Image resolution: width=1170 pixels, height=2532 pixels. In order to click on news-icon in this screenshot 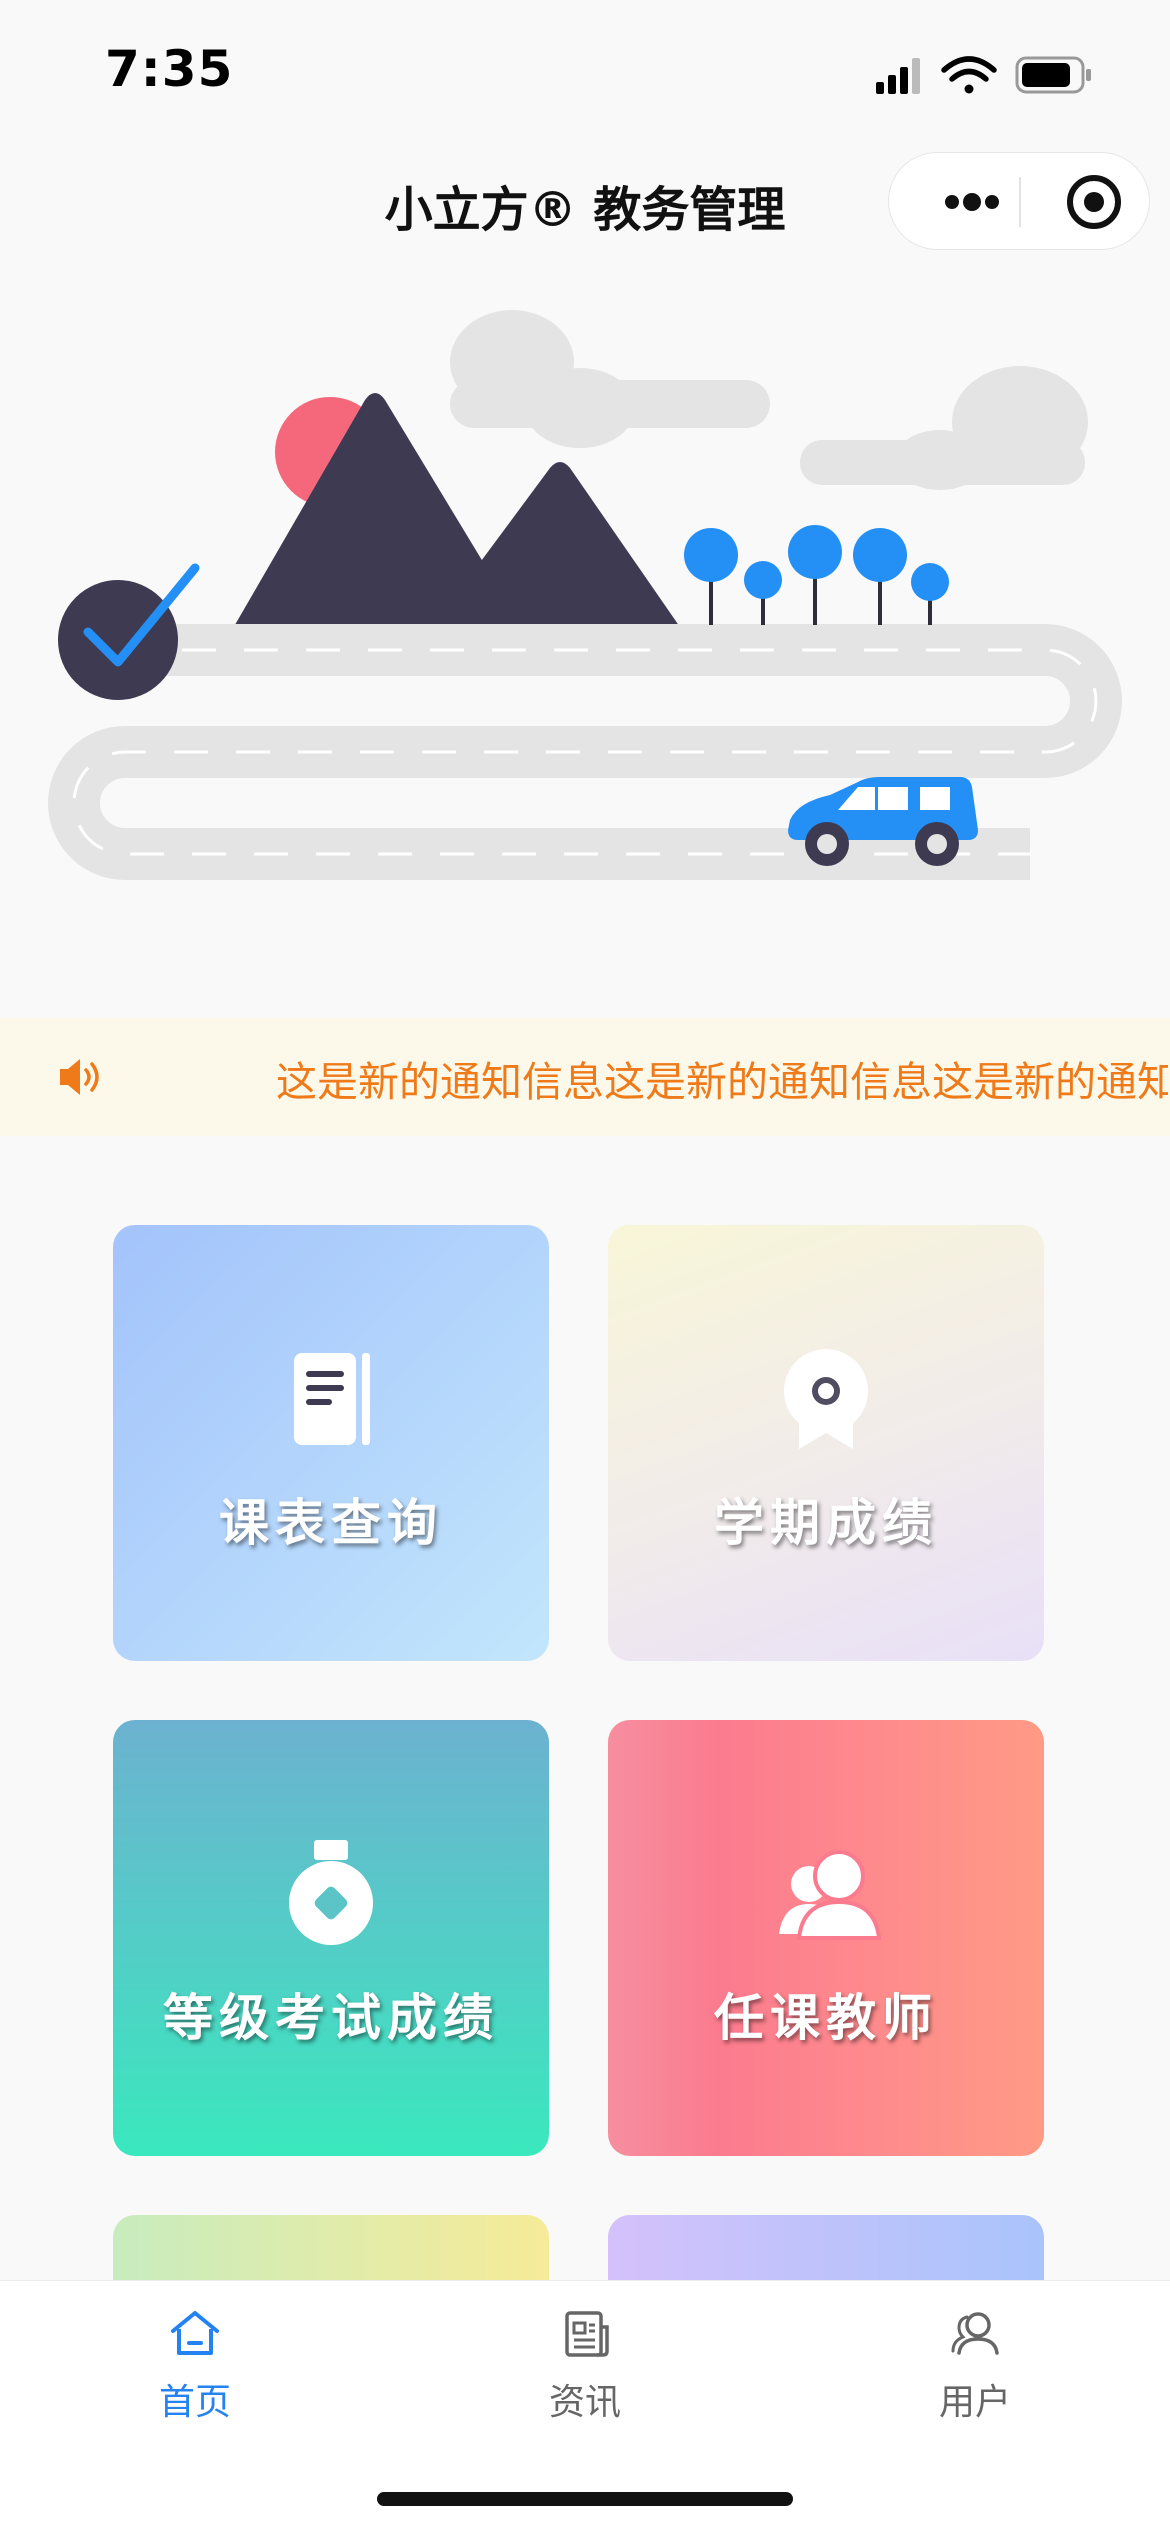, I will do `click(587, 2334)`.